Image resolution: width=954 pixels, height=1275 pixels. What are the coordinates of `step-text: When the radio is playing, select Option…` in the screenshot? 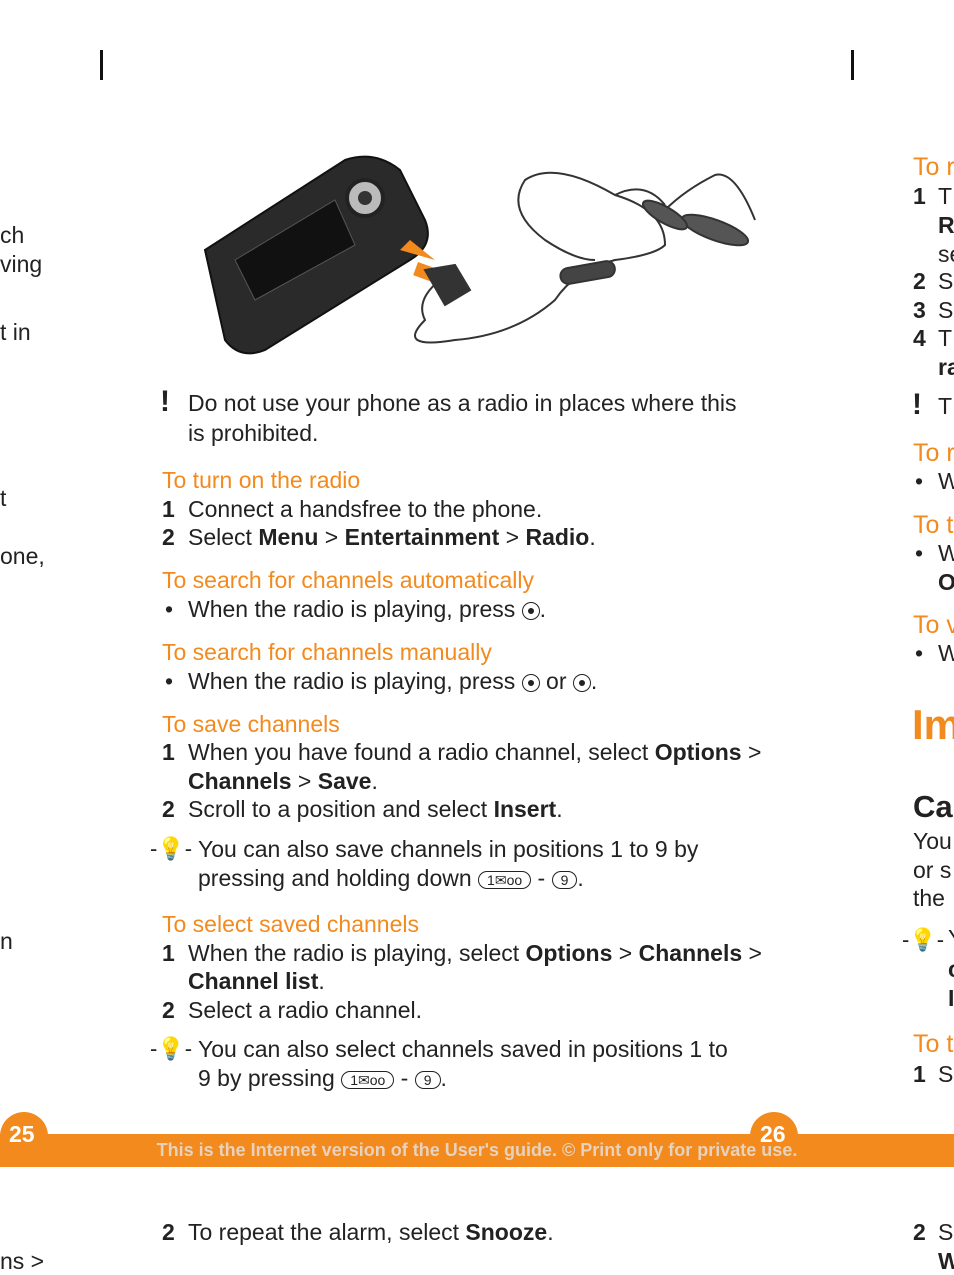 It's located at (475, 953).